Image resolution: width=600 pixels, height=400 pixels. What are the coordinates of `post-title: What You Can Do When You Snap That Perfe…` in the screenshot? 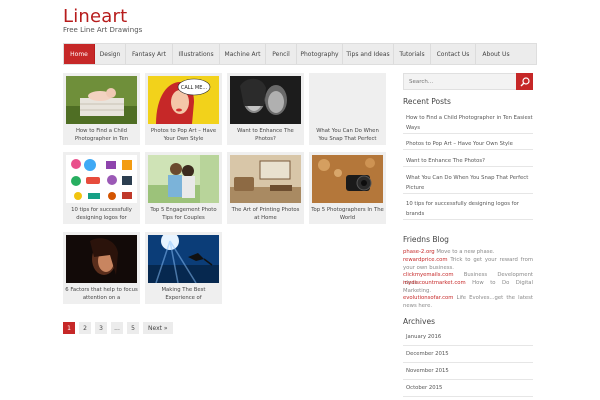 It's located at (347, 135).